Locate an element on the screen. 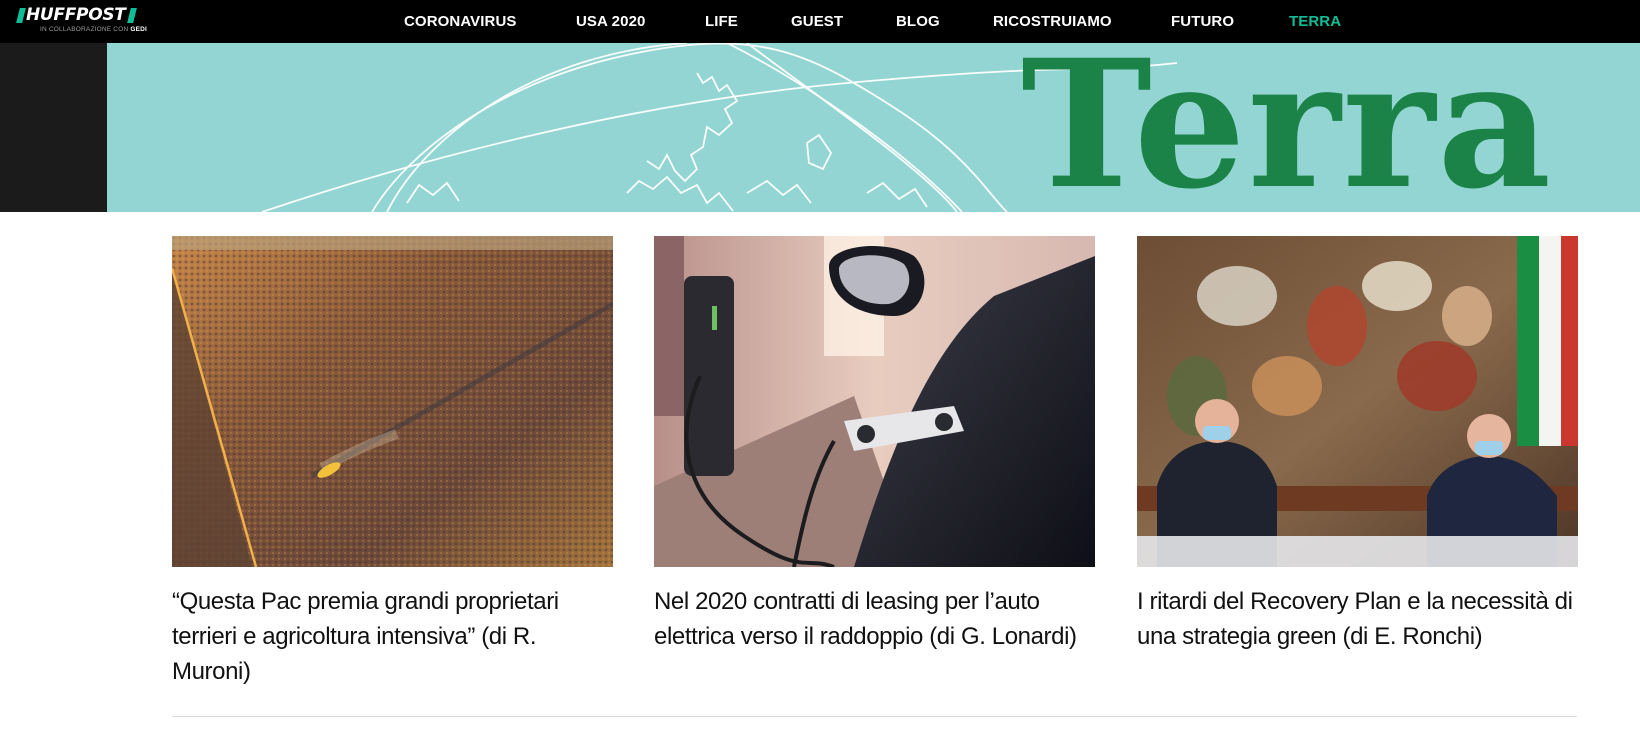  huffpost-logo: HUFFPOST IN COLLABORAZIONE CON GEDI is located at coordinates (92, 21).